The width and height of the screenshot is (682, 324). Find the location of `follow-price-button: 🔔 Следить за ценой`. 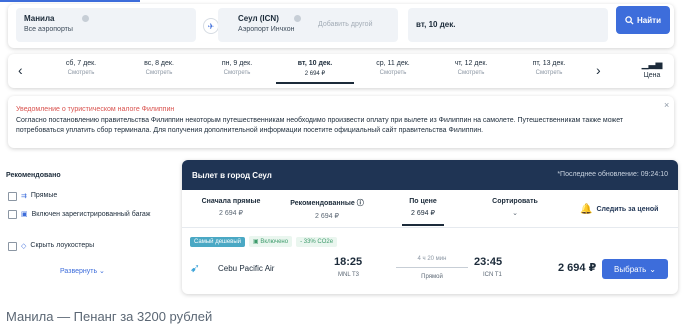

follow-price-button: 🔔 Следить за ценой is located at coordinates (619, 209).